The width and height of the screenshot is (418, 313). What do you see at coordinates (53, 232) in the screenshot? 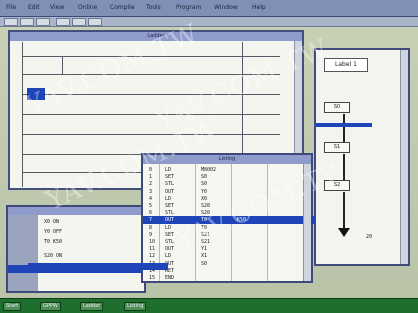
I see `monitor-line: Y0 OFF` at bounding box center [53, 232].